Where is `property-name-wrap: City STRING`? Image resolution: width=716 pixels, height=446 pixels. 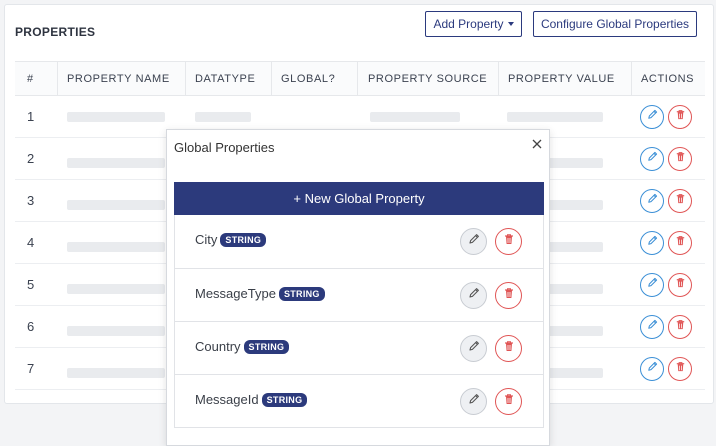
property-name-wrap: City STRING is located at coordinates (231, 239).